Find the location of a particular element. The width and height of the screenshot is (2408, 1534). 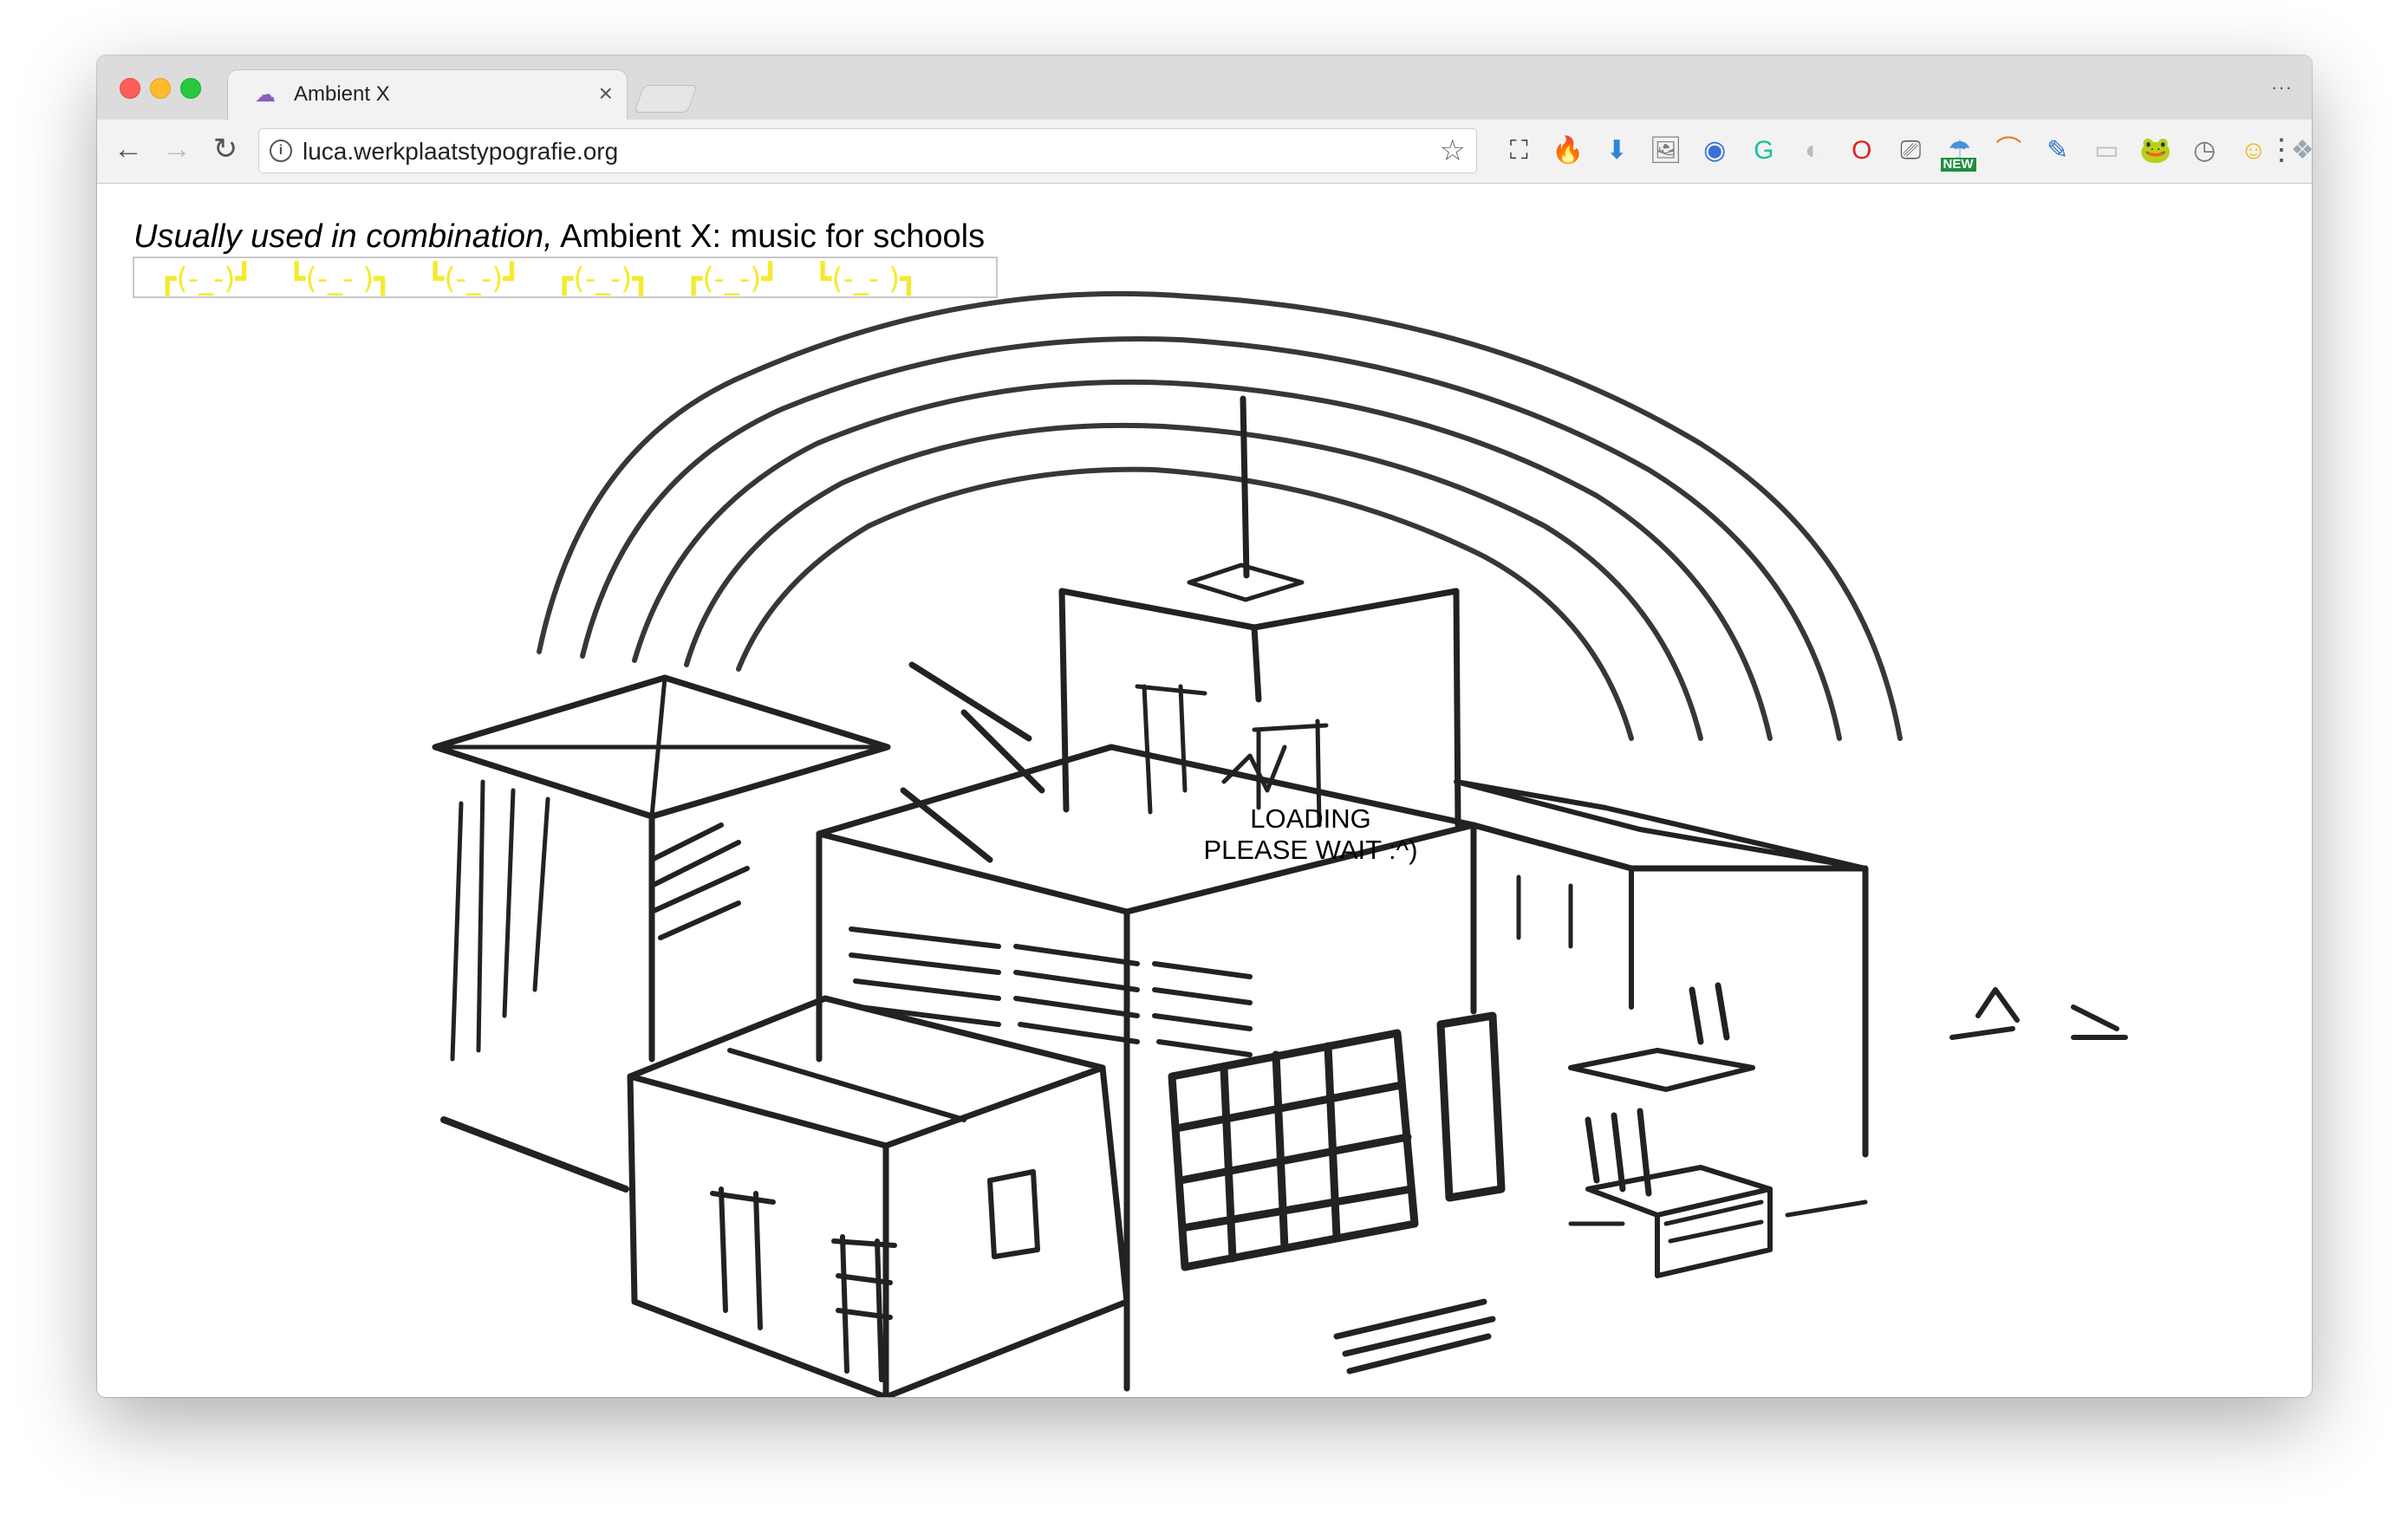

chat-icon: ▭ is located at coordinates (2106, 151).